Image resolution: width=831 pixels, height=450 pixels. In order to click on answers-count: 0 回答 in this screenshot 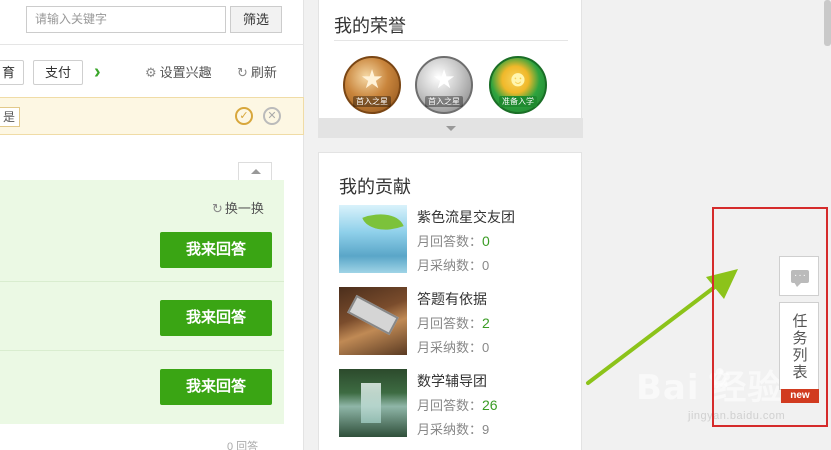, I will do `click(243, 445)`.